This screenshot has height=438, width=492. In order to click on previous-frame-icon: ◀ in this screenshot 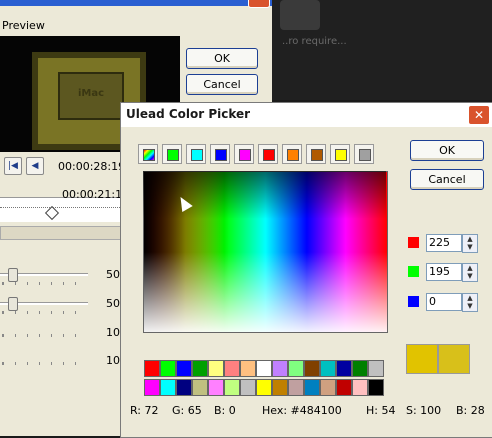, I will do `click(35, 166)`.